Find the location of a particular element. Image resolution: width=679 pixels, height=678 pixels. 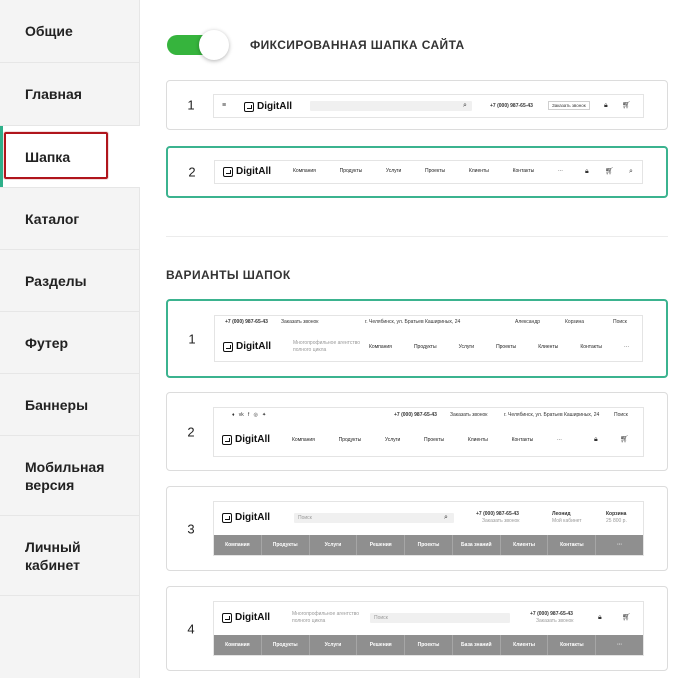

sidebar-item-label: Футер is located at coordinates (47, 342).